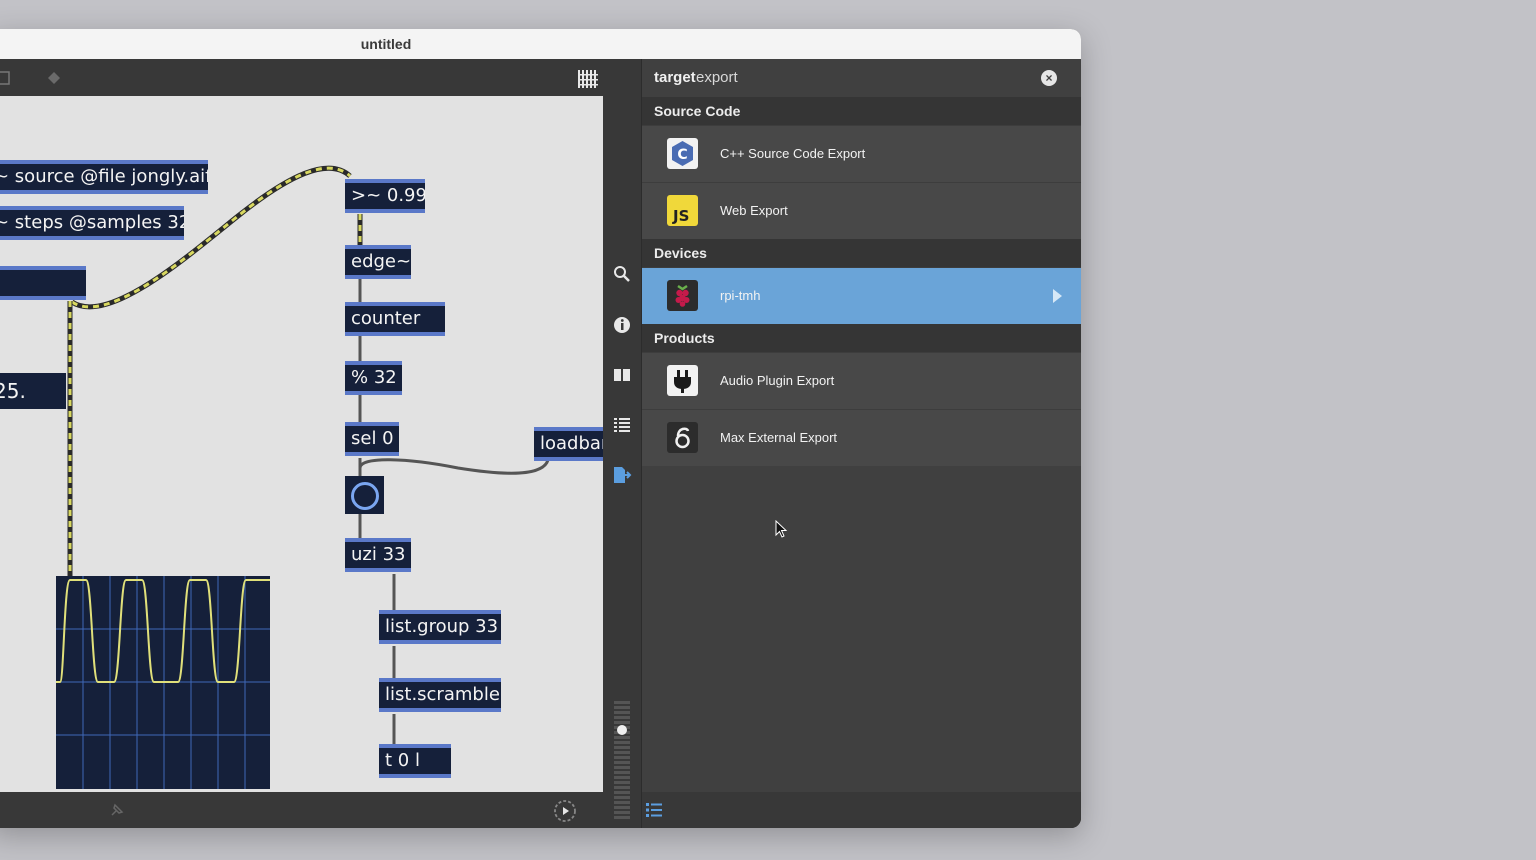 The image size is (1536, 860). Describe the element at coordinates (681, 216) in the screenshot. I see `js-badge: JS` at that location.